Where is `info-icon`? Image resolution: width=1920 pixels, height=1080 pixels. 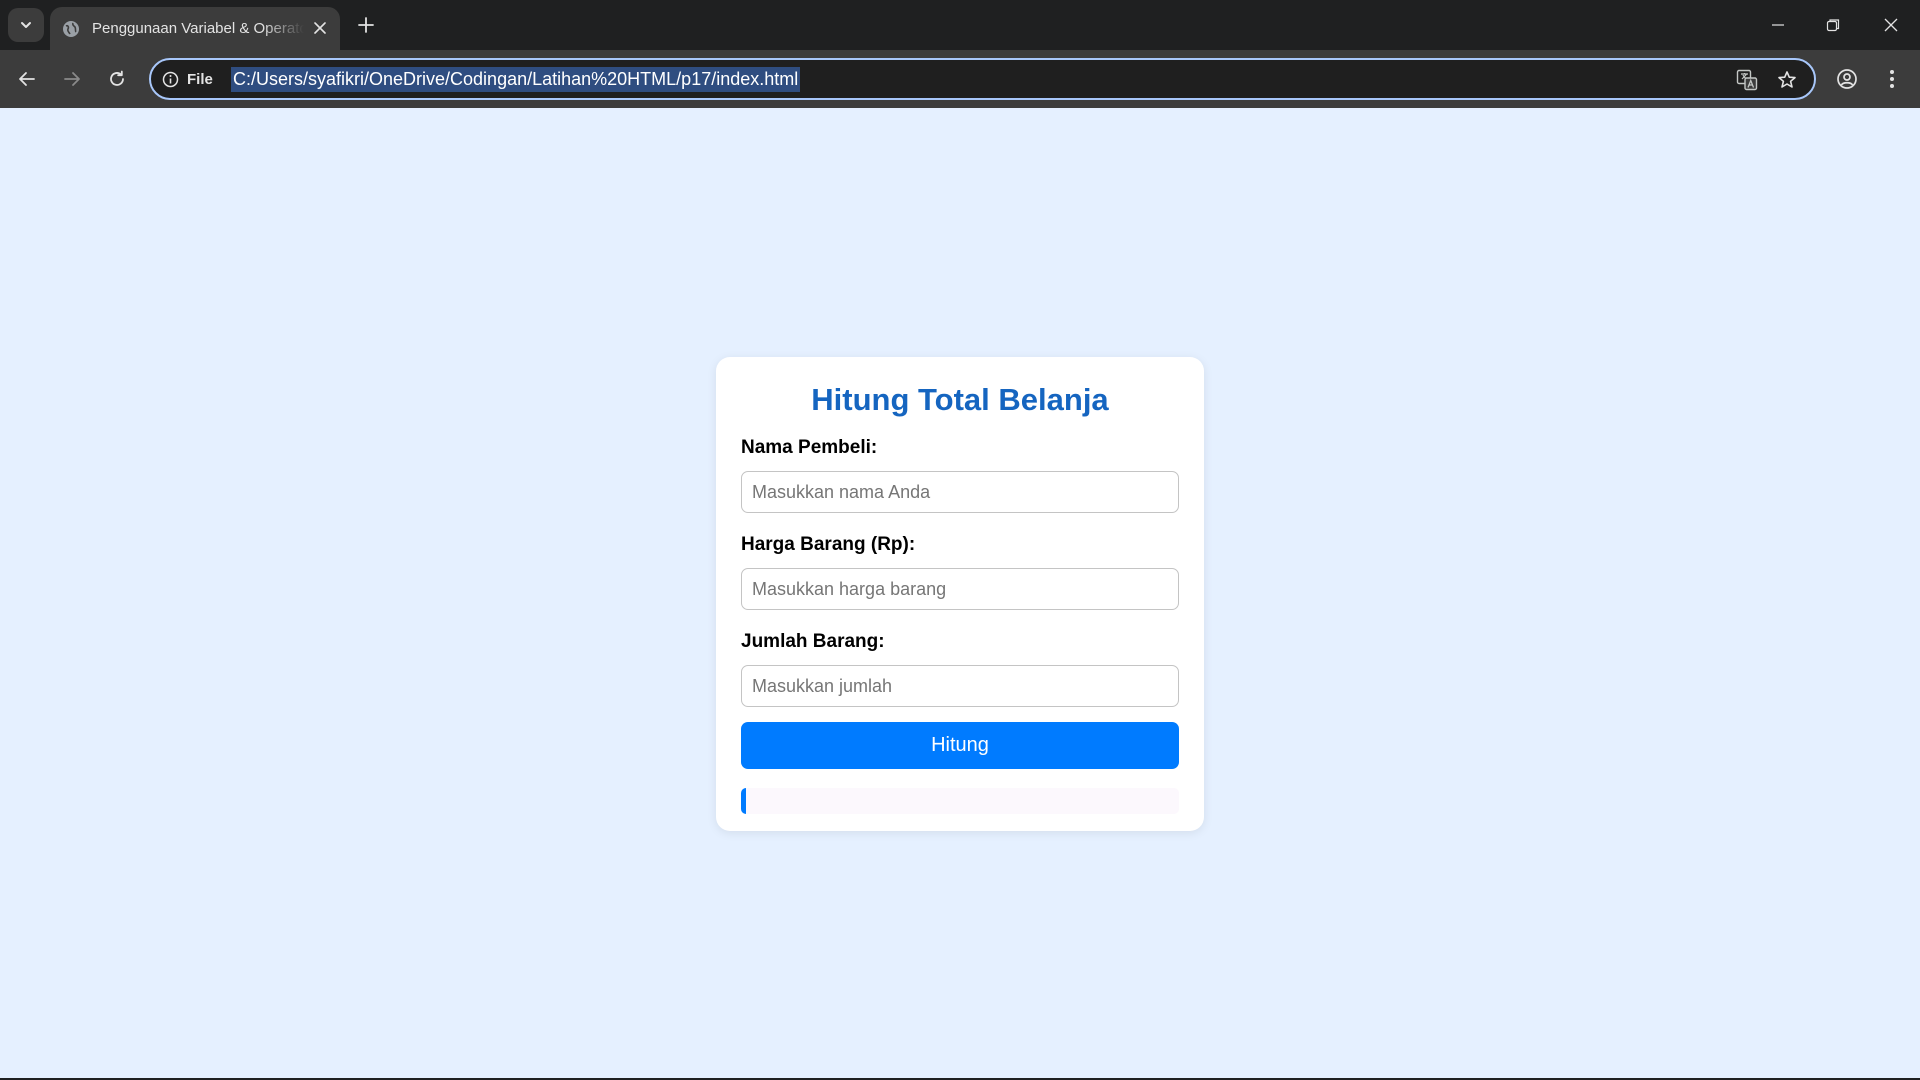
info-icon is located at coordinates (170, 79).